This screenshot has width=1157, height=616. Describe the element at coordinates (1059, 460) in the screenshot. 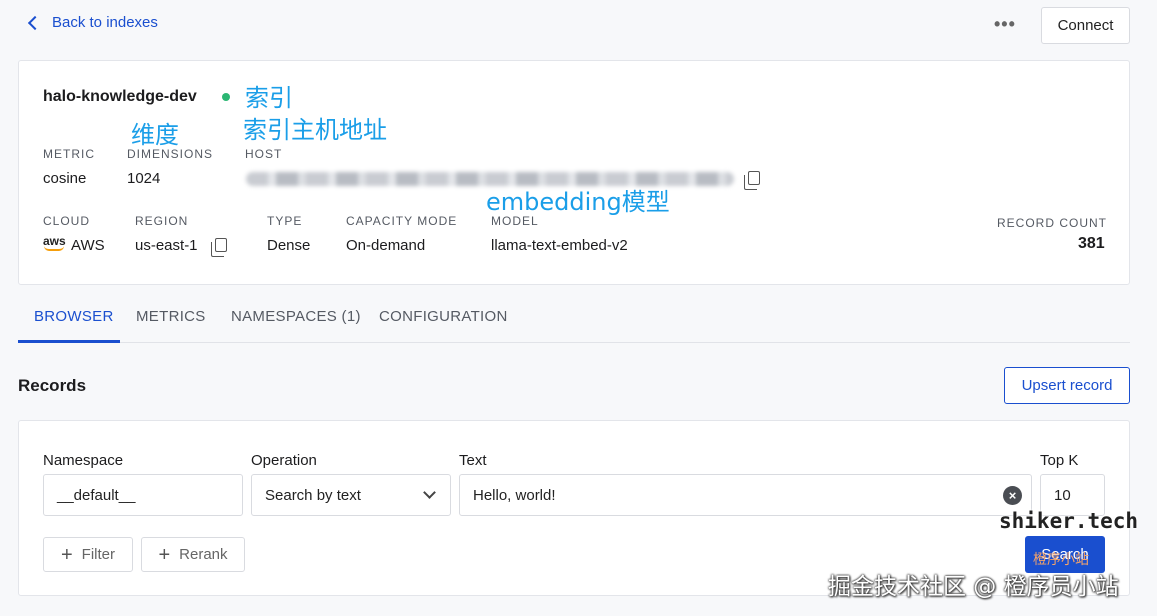

I see `topk-label: Top K` at that location.